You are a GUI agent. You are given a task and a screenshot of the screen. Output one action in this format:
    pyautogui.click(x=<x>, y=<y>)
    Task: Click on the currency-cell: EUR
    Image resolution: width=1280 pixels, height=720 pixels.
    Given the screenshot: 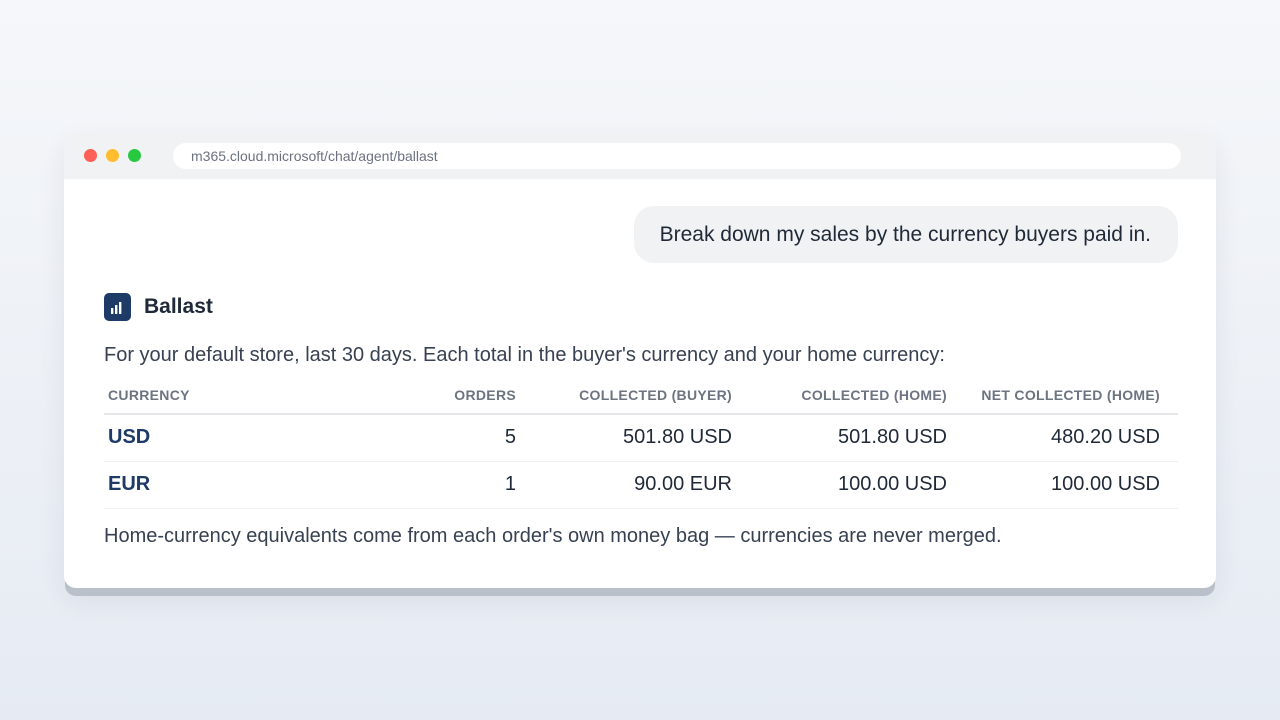 What is the action you would take?
    pyautogui.click(x=259, y=485)
    